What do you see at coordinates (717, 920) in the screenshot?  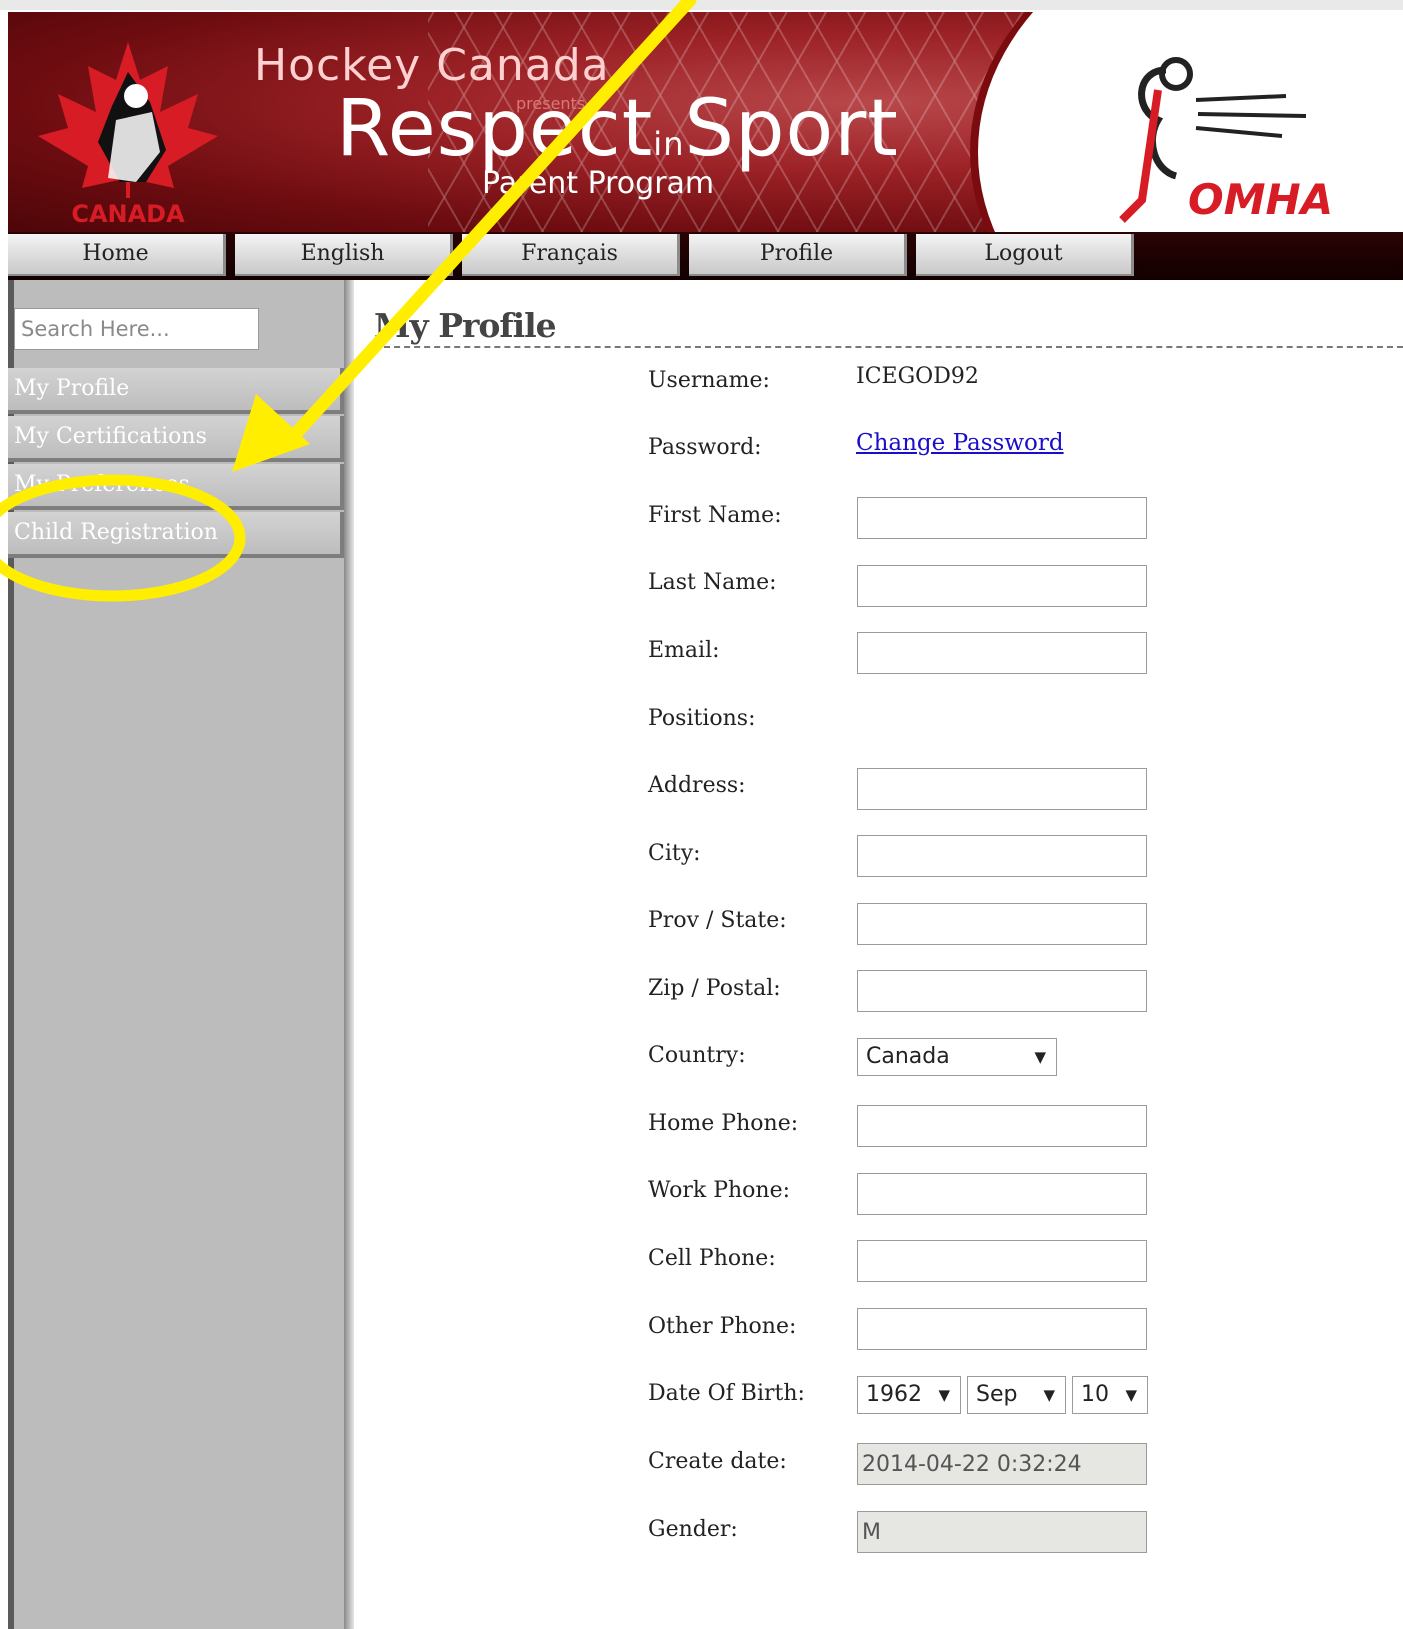 I see `prov-state-label: Prov / State:` at bounding box center [717, 920].